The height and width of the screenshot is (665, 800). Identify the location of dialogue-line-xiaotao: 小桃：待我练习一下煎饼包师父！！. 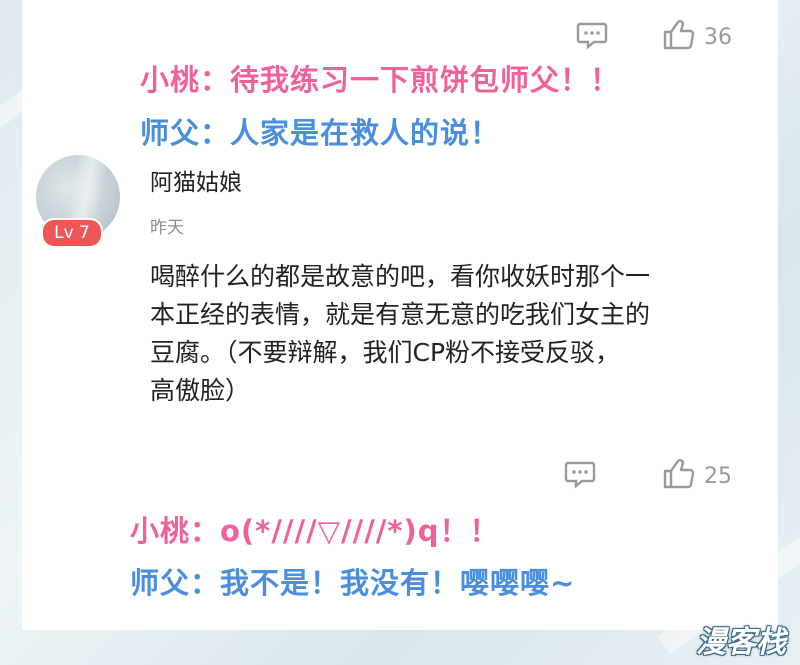
(380, 80).